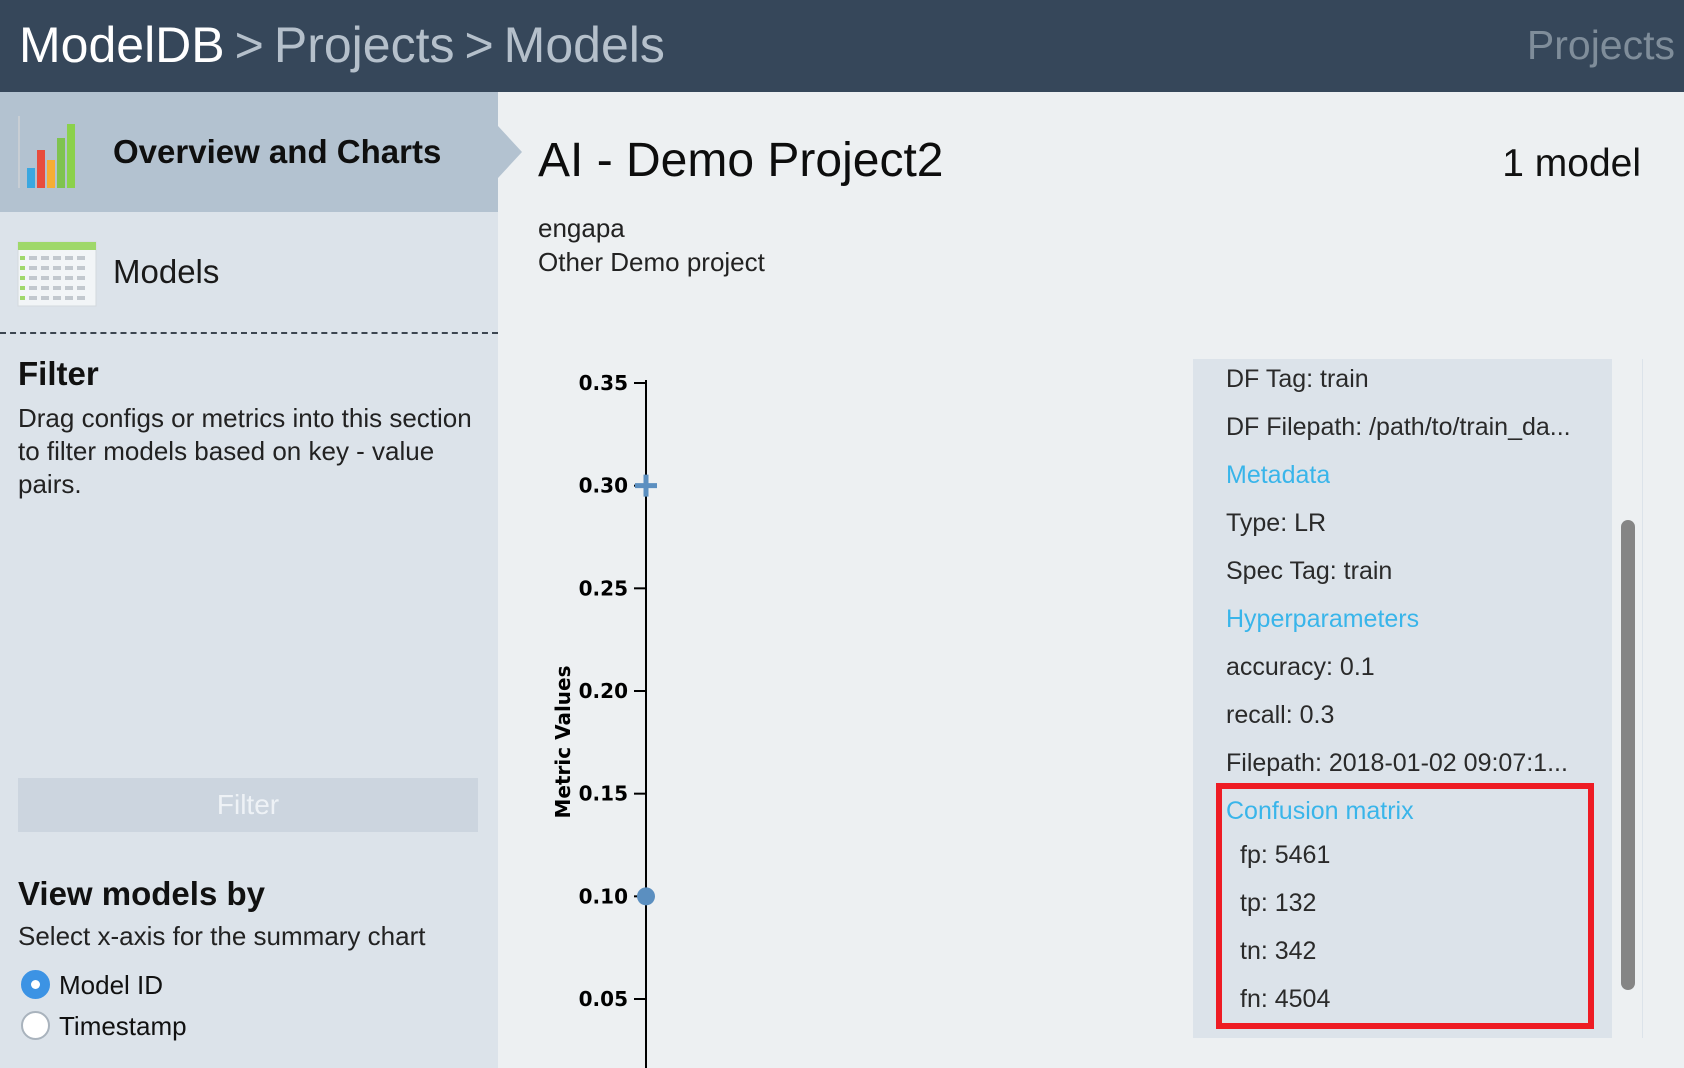 This screenshot has height=1068, width=1684. I want to click on view-models-by-description: Select x-axis for the summary chart, so click(222, 936).